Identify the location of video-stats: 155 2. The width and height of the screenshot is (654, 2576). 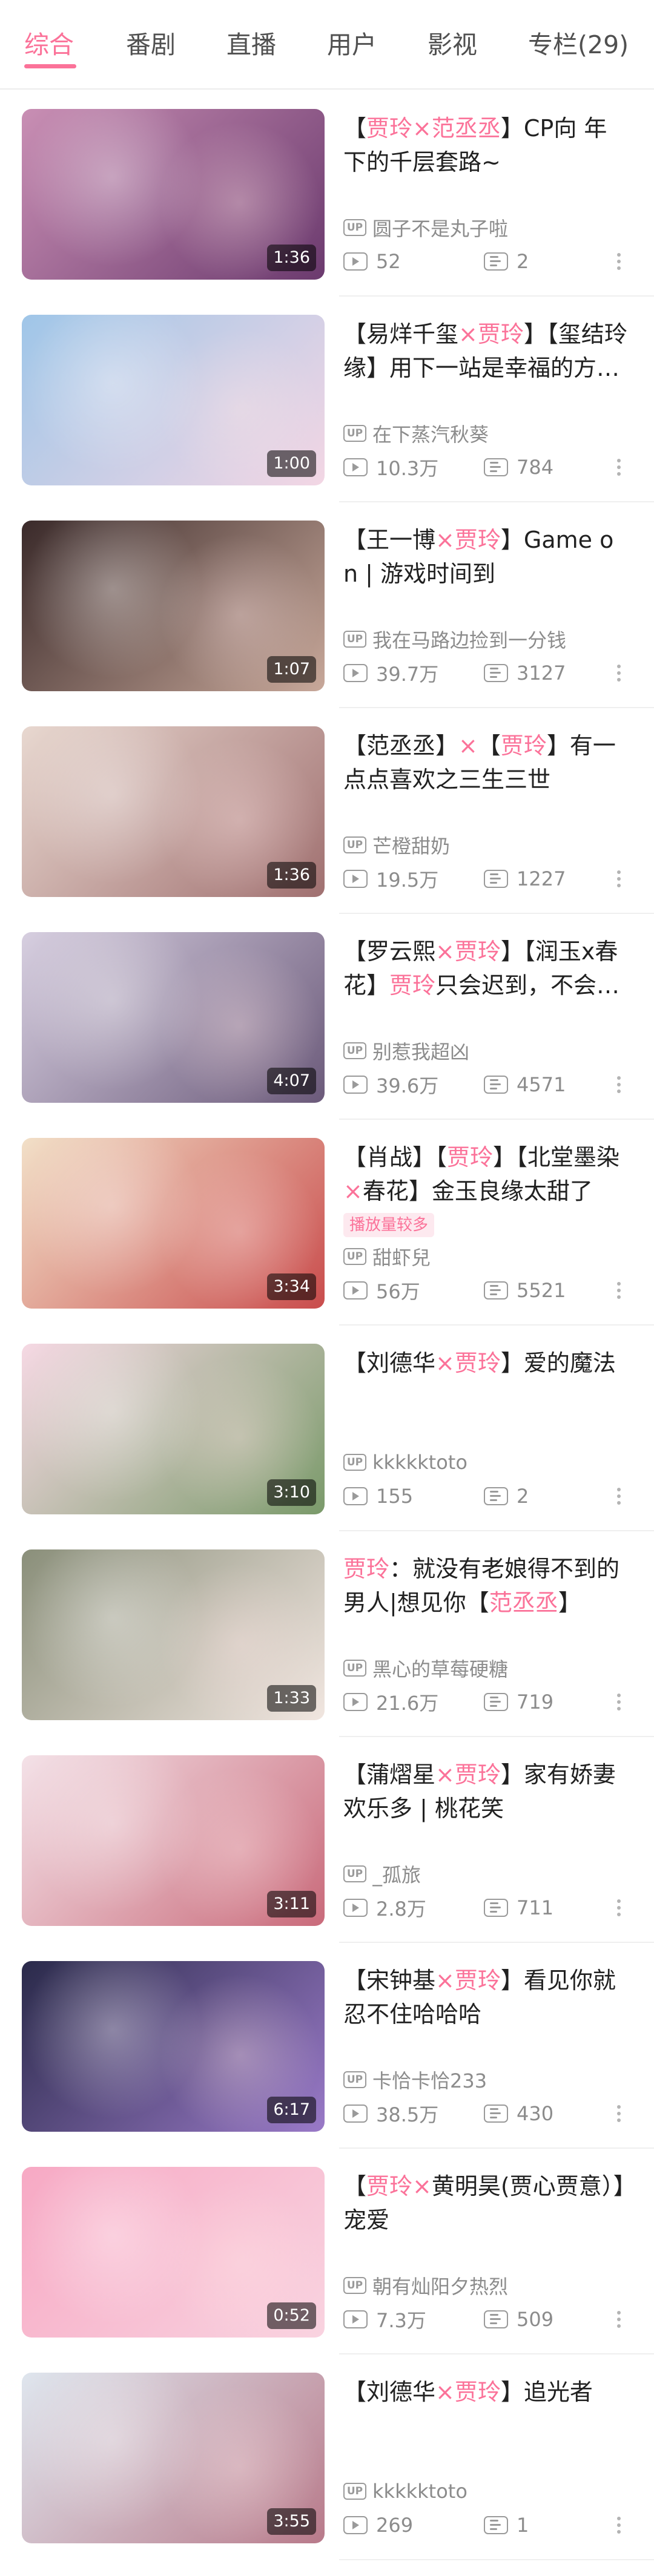
(485, 1496).